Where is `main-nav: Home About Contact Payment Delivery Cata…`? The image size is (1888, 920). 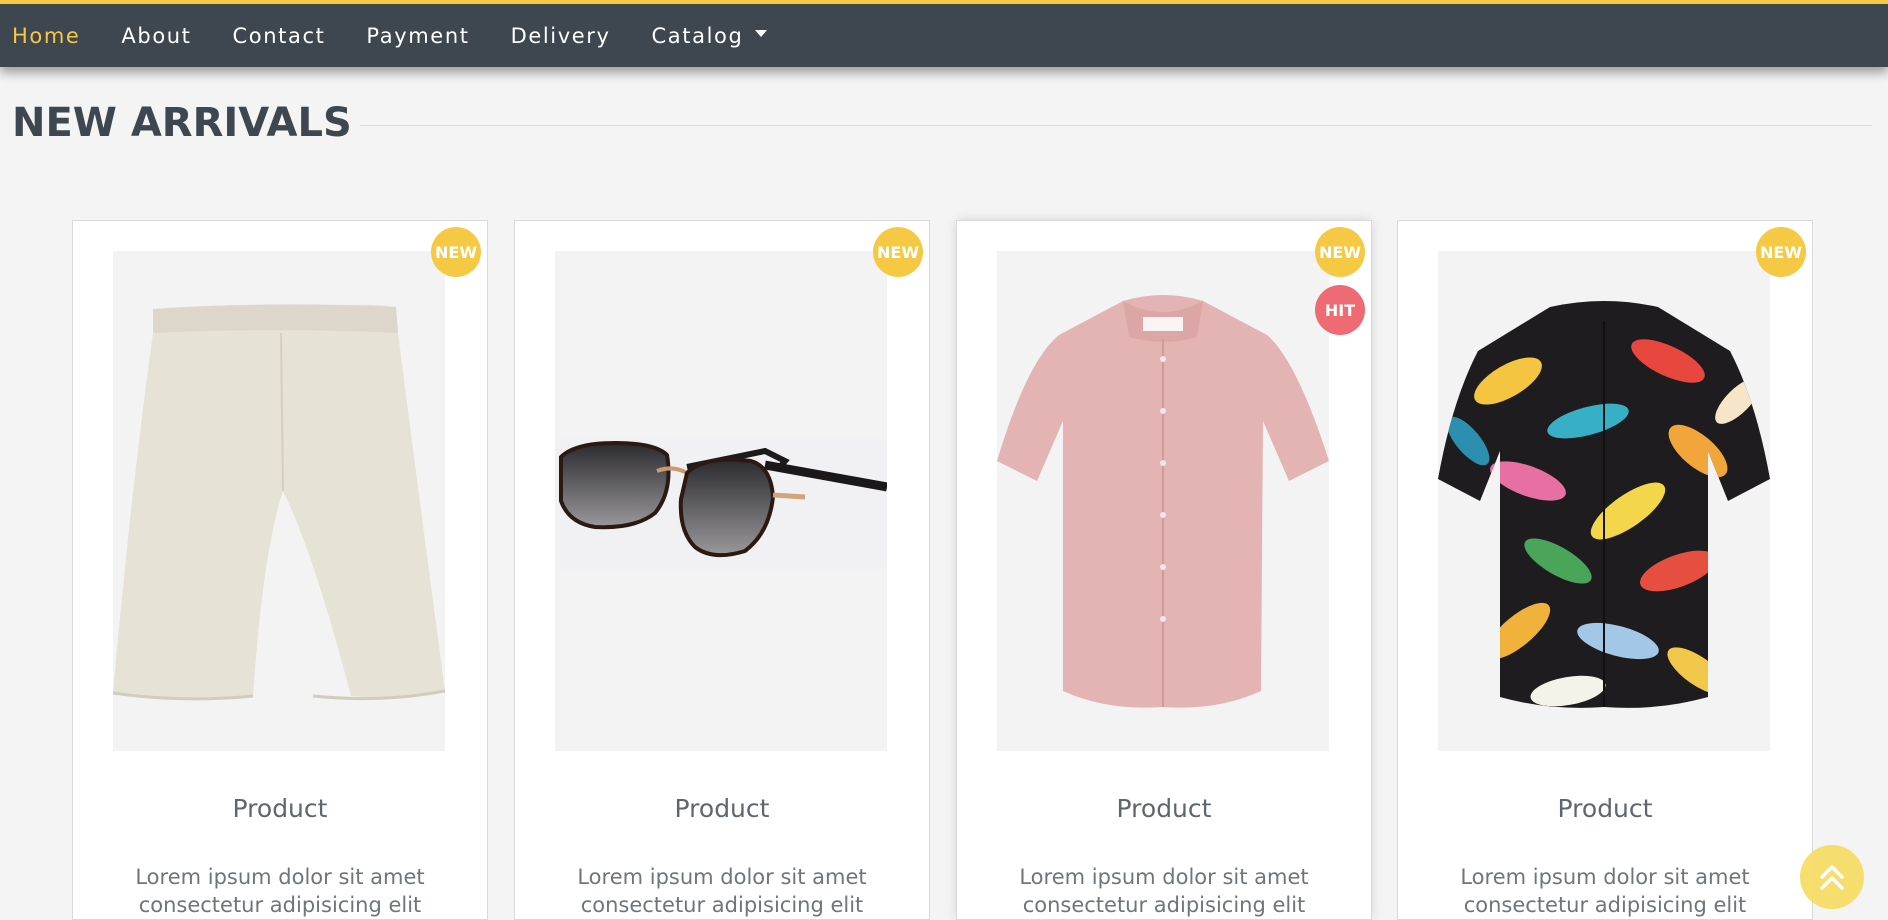 main-nav: Home About Contact Payment Delivery Cata… is located at coordinates (410, 35).